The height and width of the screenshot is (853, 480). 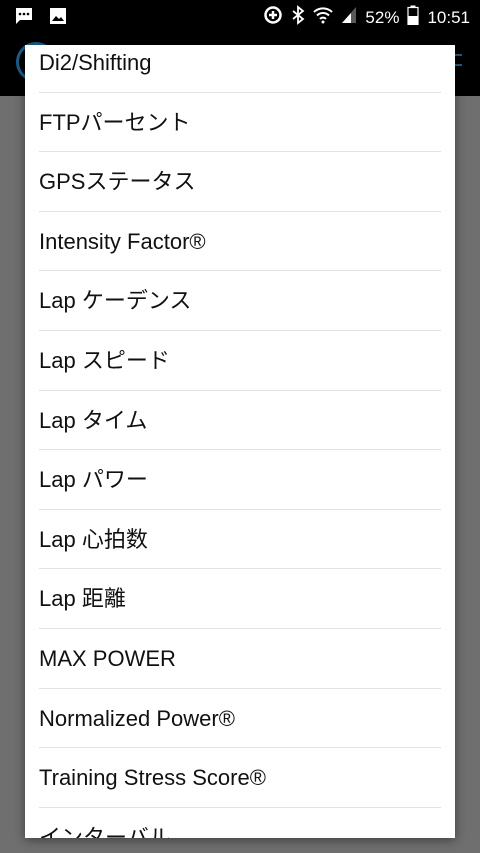 What do you see at coordinates (323, 17) in the screenshot?
I see `wifi-icon` at bounding box center [323, 17].